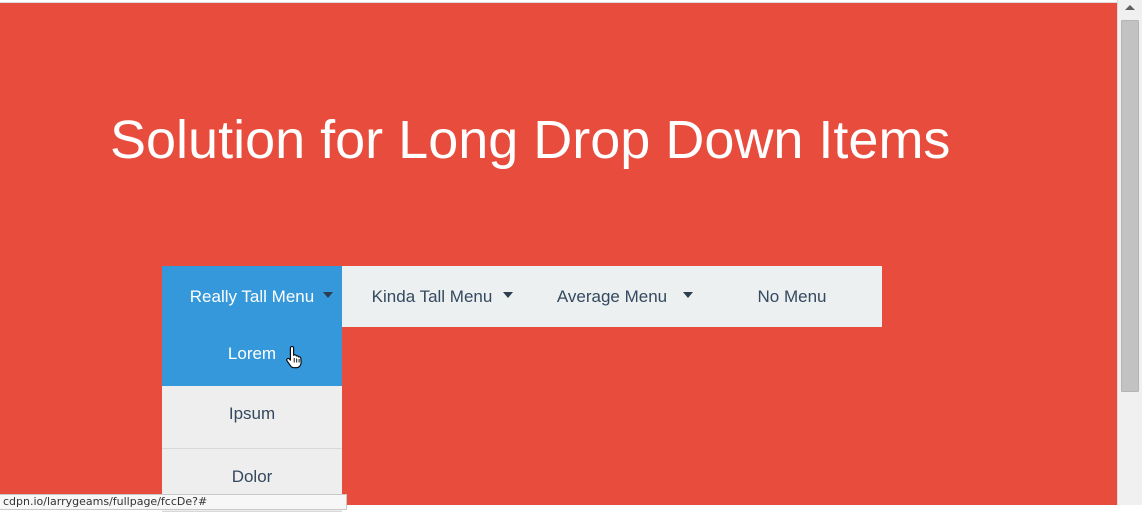 This screenshot has width=1142, height=512. What do you see at coordinates (294, 357) in the screenshot?
I see `hand-pointer-icon` at bounding box center [294, 357].